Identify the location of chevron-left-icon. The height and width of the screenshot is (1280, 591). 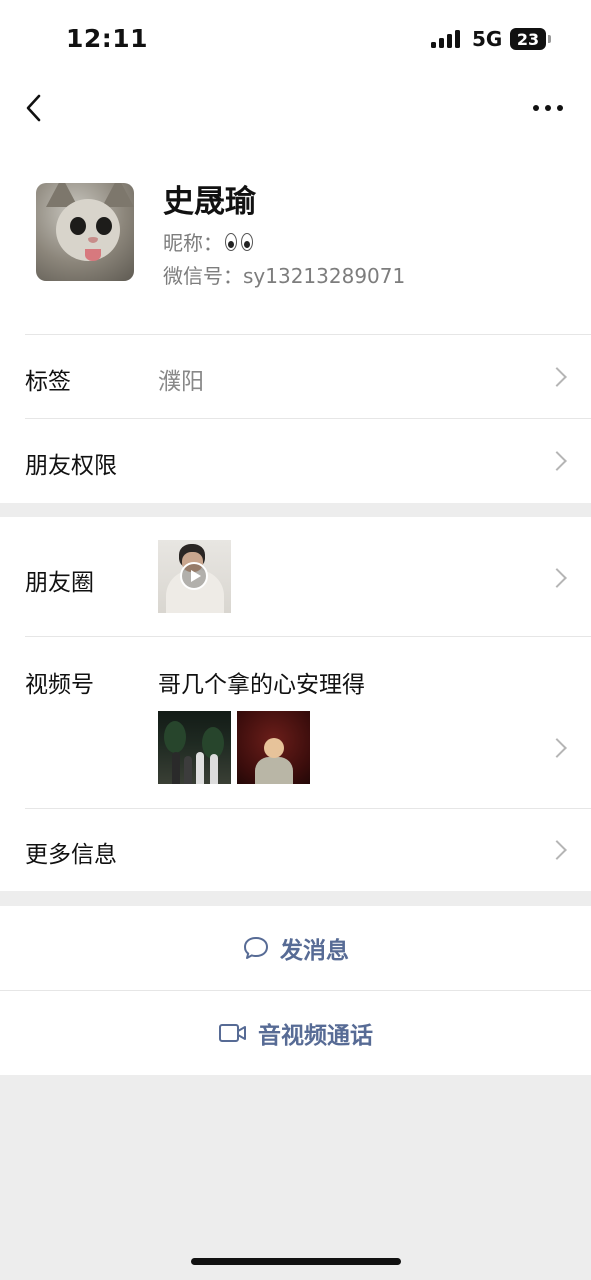
(33, 108).